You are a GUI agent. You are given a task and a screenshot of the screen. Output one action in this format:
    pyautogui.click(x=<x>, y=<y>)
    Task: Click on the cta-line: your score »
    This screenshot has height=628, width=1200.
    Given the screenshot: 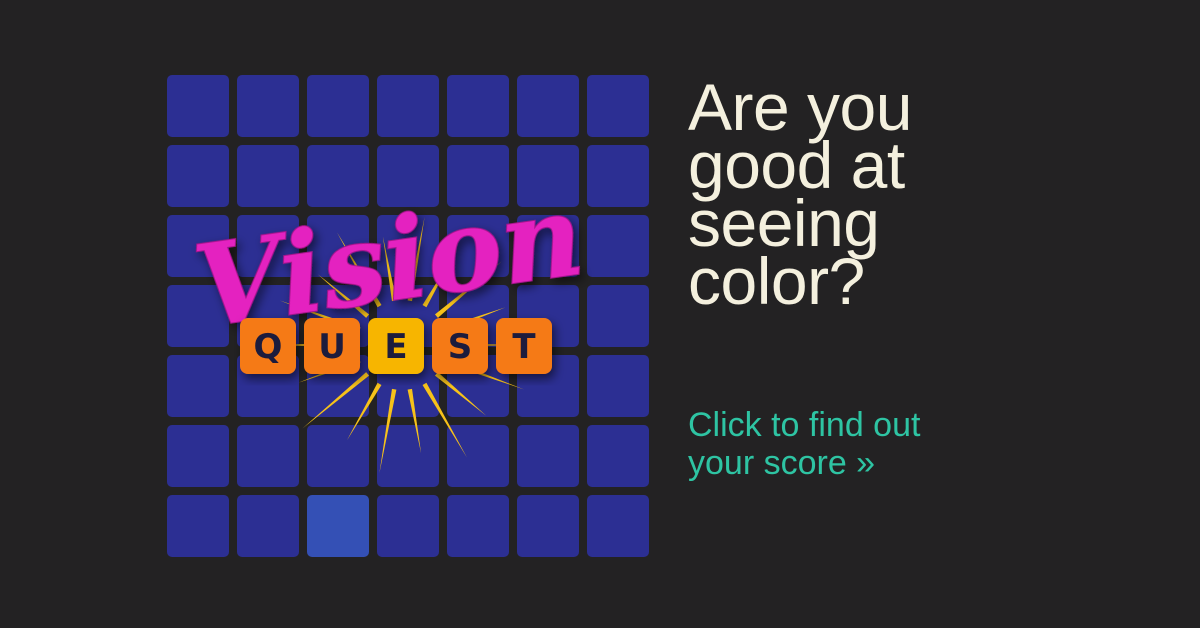 What is the action you would take?
    pyautogui.click(x=782, y=463)
    